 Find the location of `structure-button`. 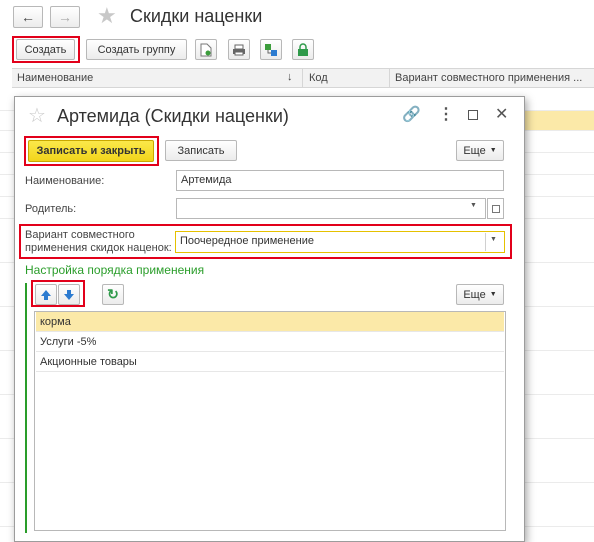

structure-button is located at coordinates (271, 49).